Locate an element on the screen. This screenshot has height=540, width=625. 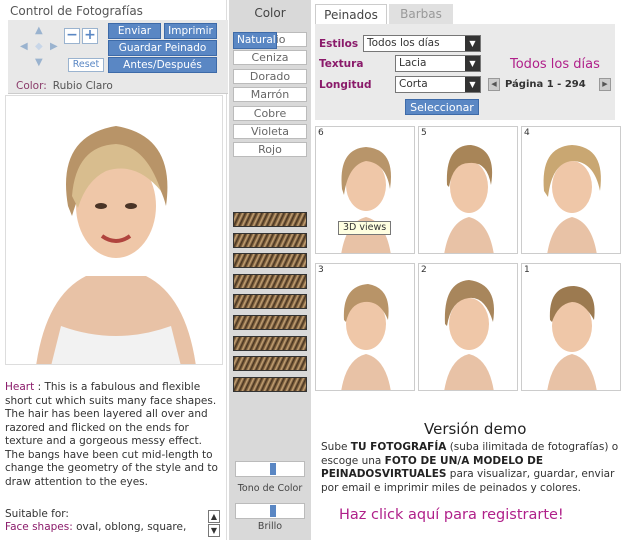
tab-peinados: Peinados is located at coordinates (351, 14).